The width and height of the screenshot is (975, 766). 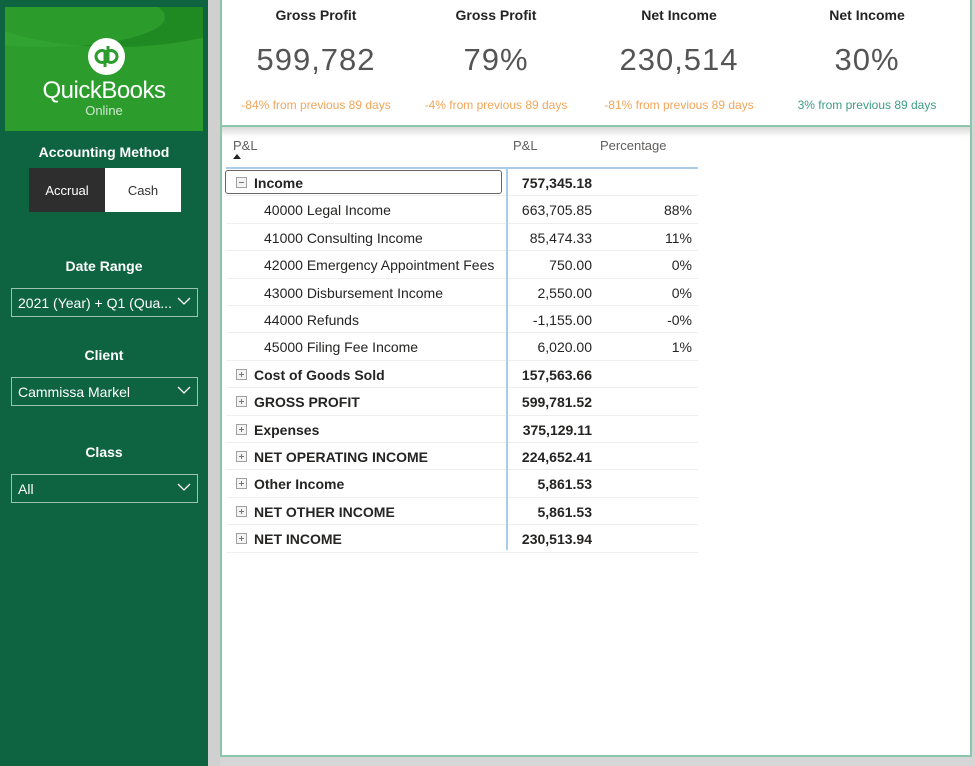 I want to click on row-percentage: 11%, so click(x=678, y=237).